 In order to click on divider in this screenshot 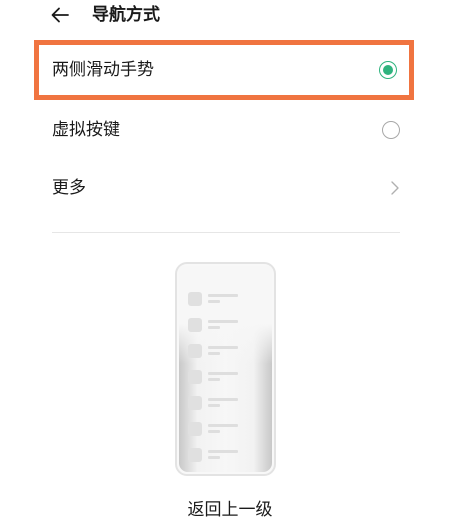, I will do `click(226, 232)`.